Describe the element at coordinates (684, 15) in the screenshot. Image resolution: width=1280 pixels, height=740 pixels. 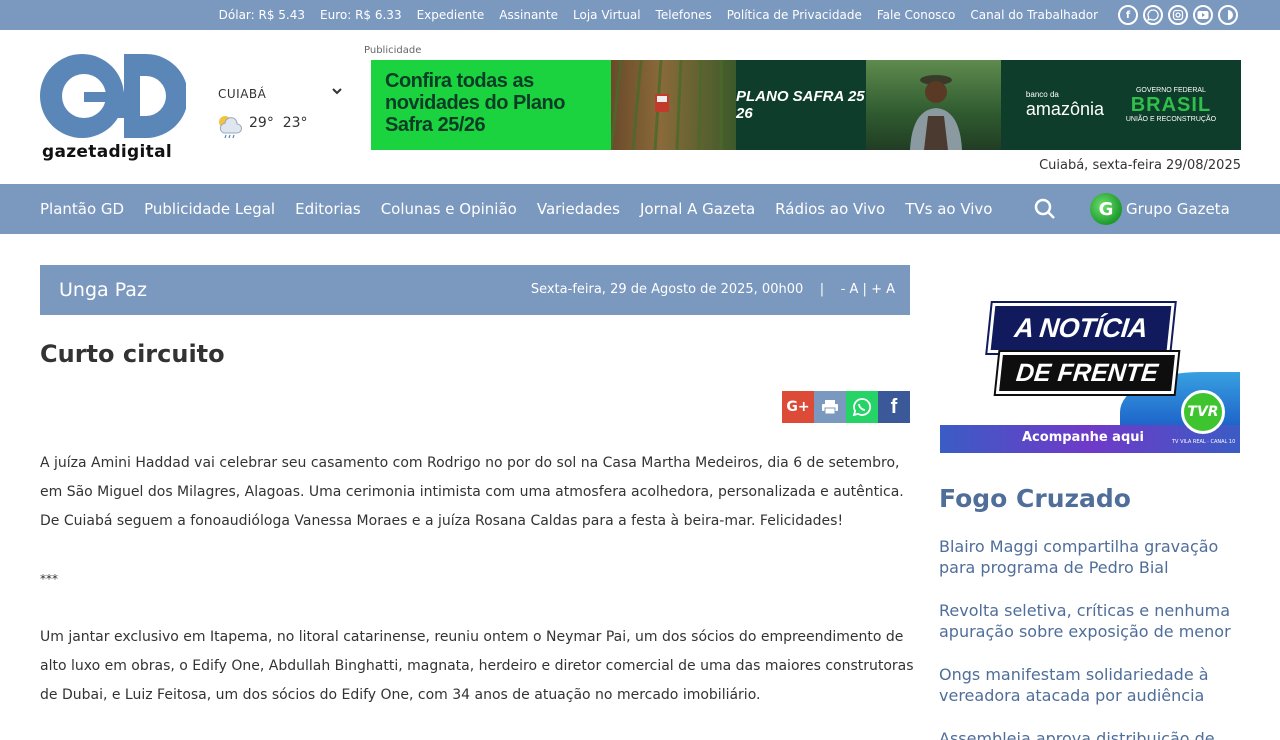
I see `link-telefones: Telefones` at that location.